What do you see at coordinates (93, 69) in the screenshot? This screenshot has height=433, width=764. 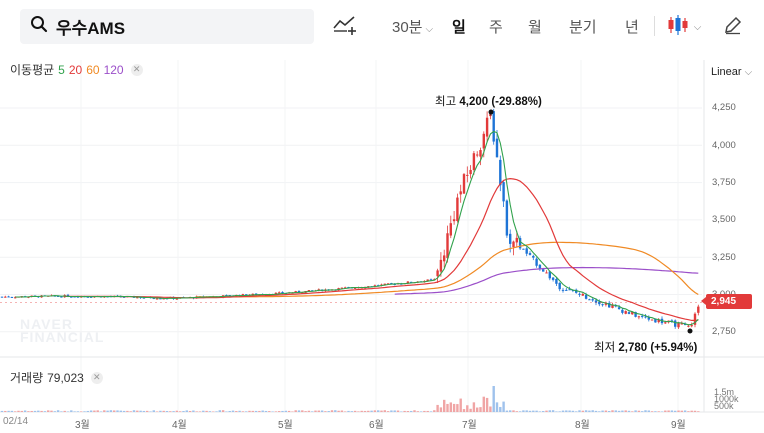 I see `ma-legend-60: 60` at bounding box center [93, 69].